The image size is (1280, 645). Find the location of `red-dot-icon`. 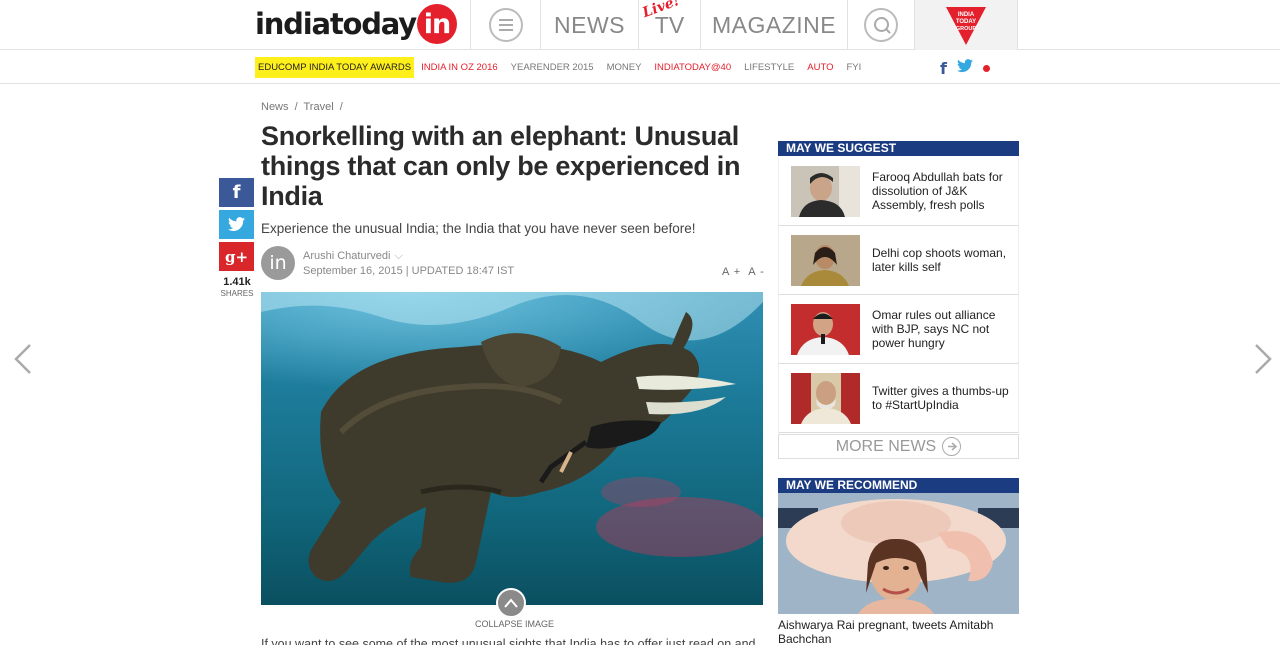

red-dot-icon is located at coordinates (986, 68).